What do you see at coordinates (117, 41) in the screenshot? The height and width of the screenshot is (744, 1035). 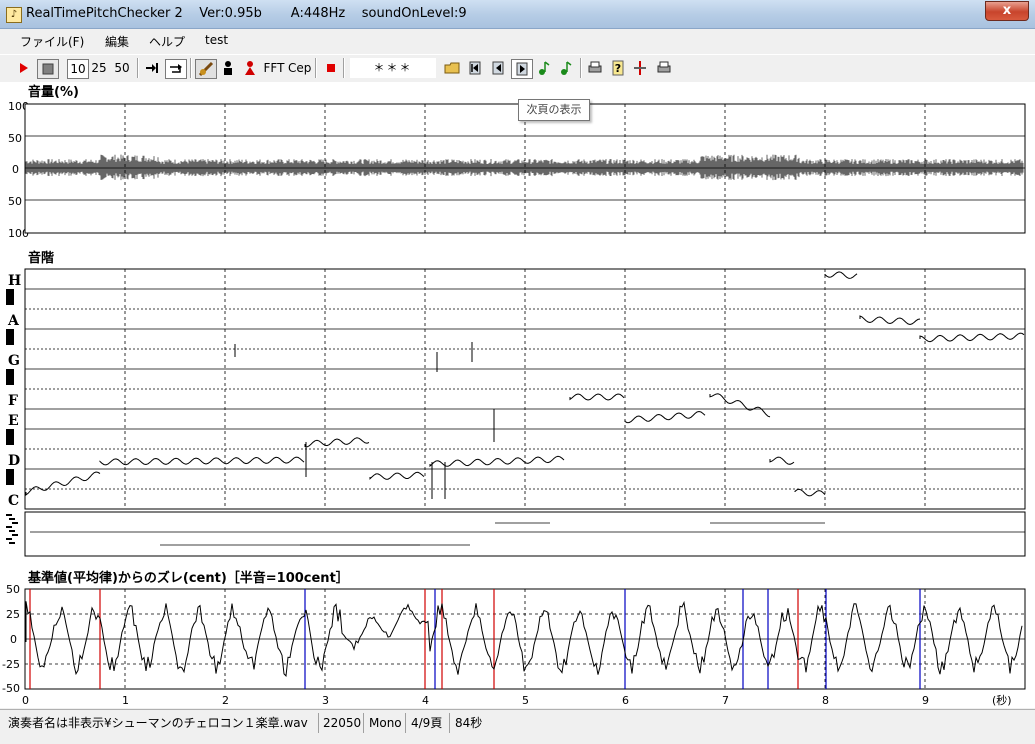 I see `menu-edit: 編集` at bounding box center [117, 41].